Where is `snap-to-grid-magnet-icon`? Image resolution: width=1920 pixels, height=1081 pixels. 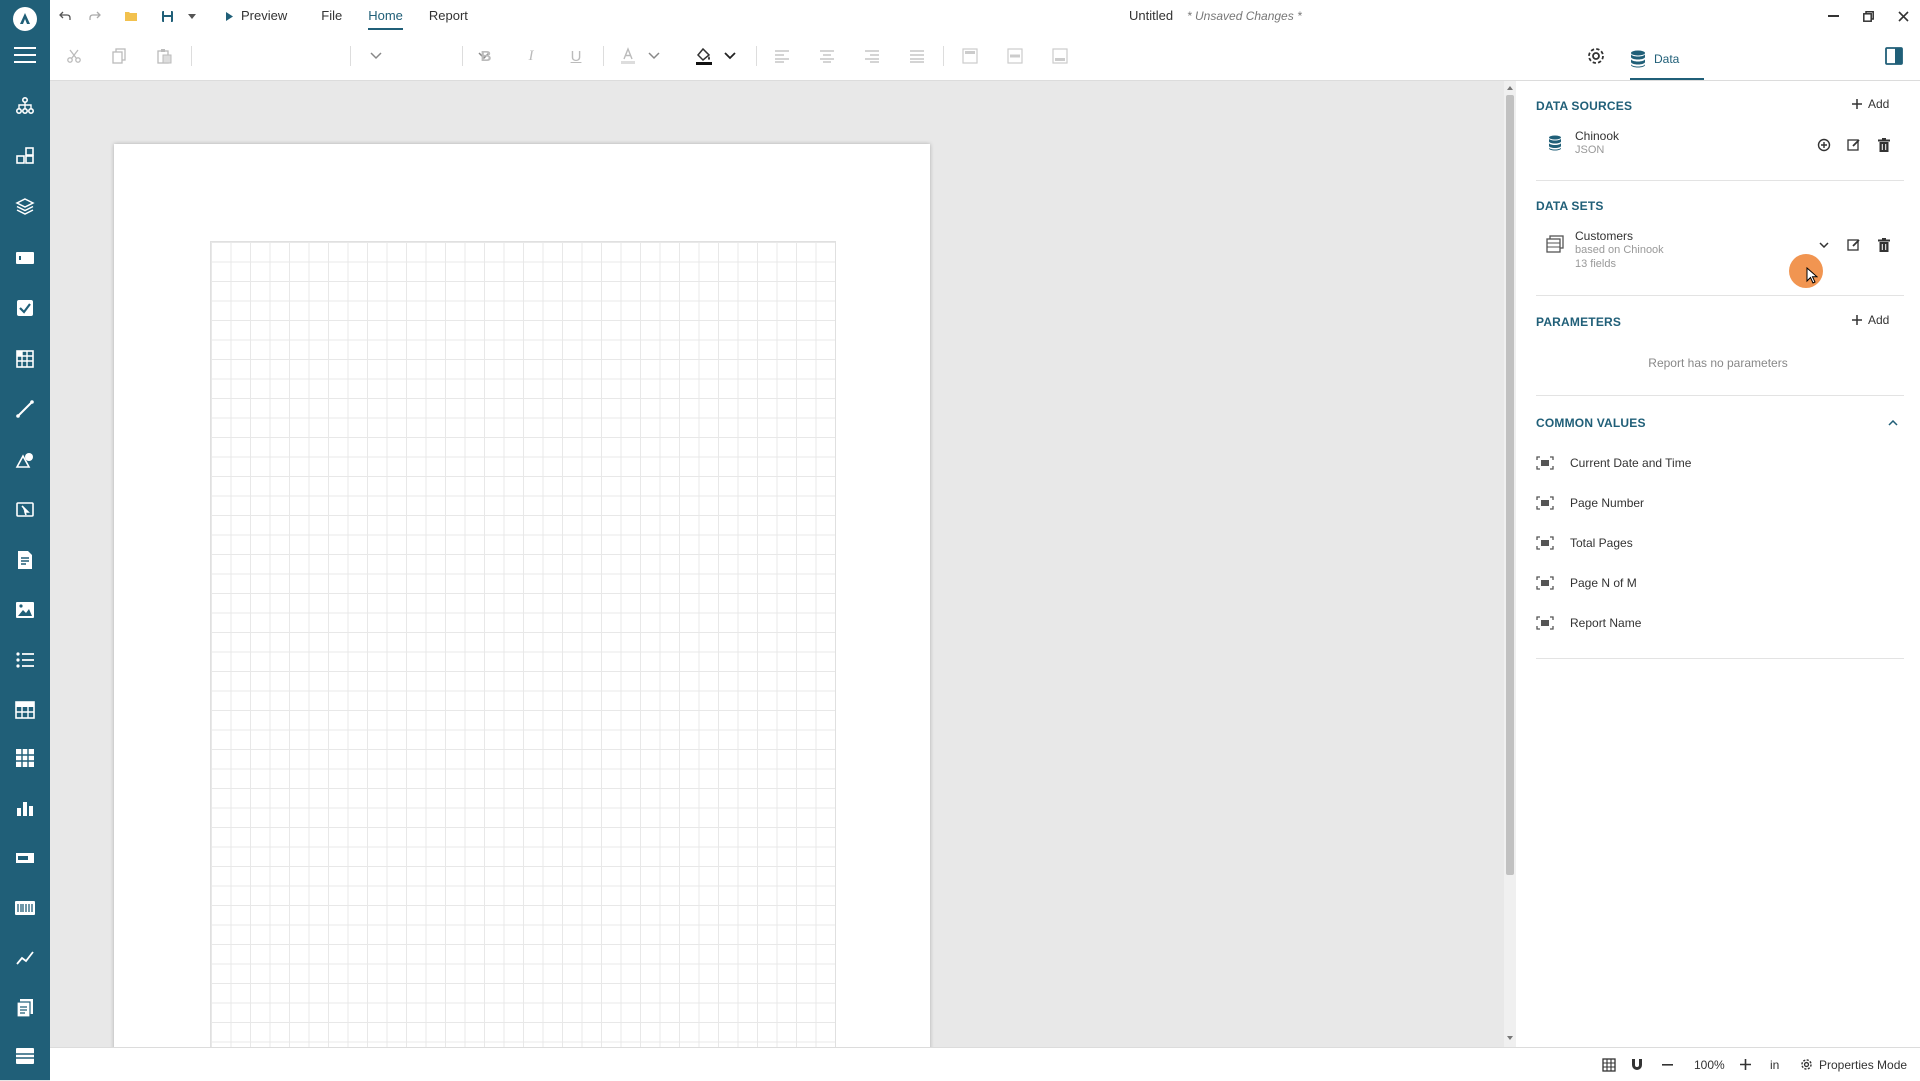 snap-to-grid-magnet-icon is located at coordinates (1637, 1064).